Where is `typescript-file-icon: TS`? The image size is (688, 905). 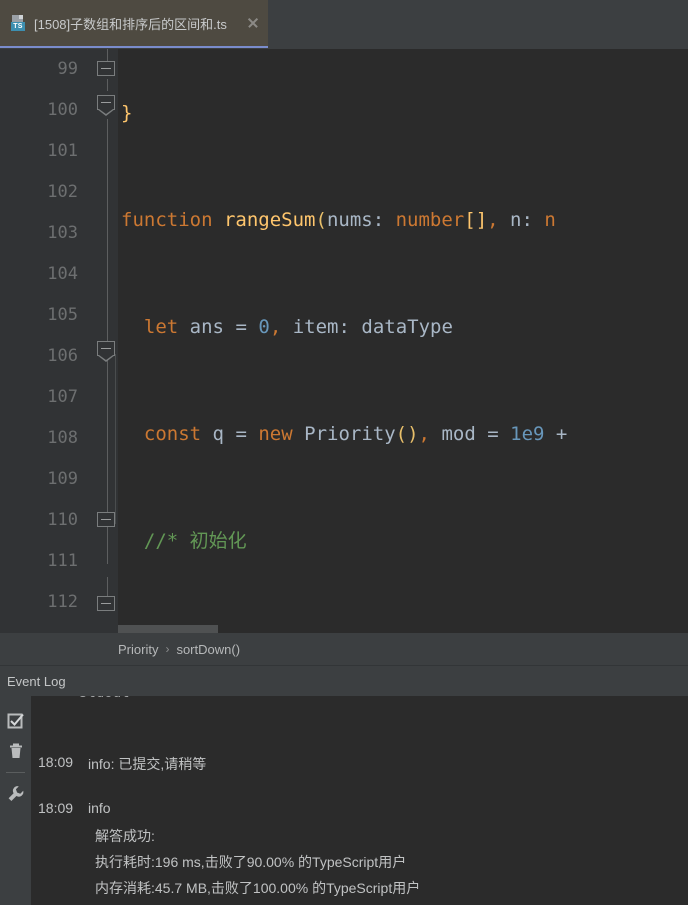
typescript-file-icon: TS is located at coordinates (18, 23).